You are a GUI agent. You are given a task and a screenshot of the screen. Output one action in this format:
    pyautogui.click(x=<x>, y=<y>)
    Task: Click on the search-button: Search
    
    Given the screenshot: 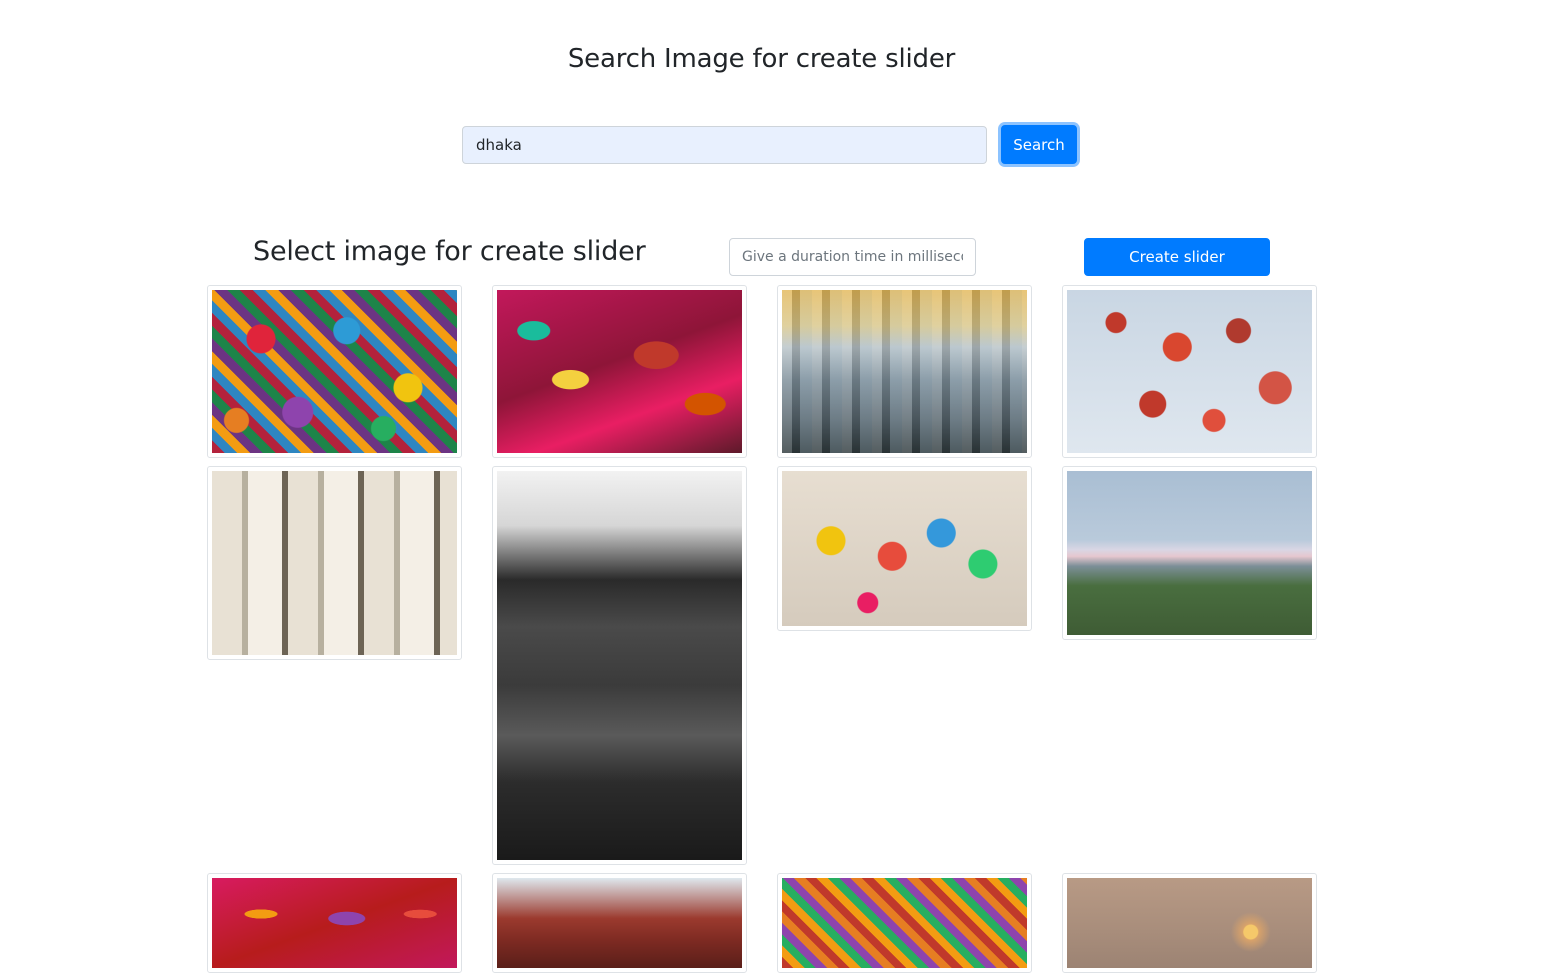 What is the action you would take?
    pyautogui.click(x=1039, y=144)
    